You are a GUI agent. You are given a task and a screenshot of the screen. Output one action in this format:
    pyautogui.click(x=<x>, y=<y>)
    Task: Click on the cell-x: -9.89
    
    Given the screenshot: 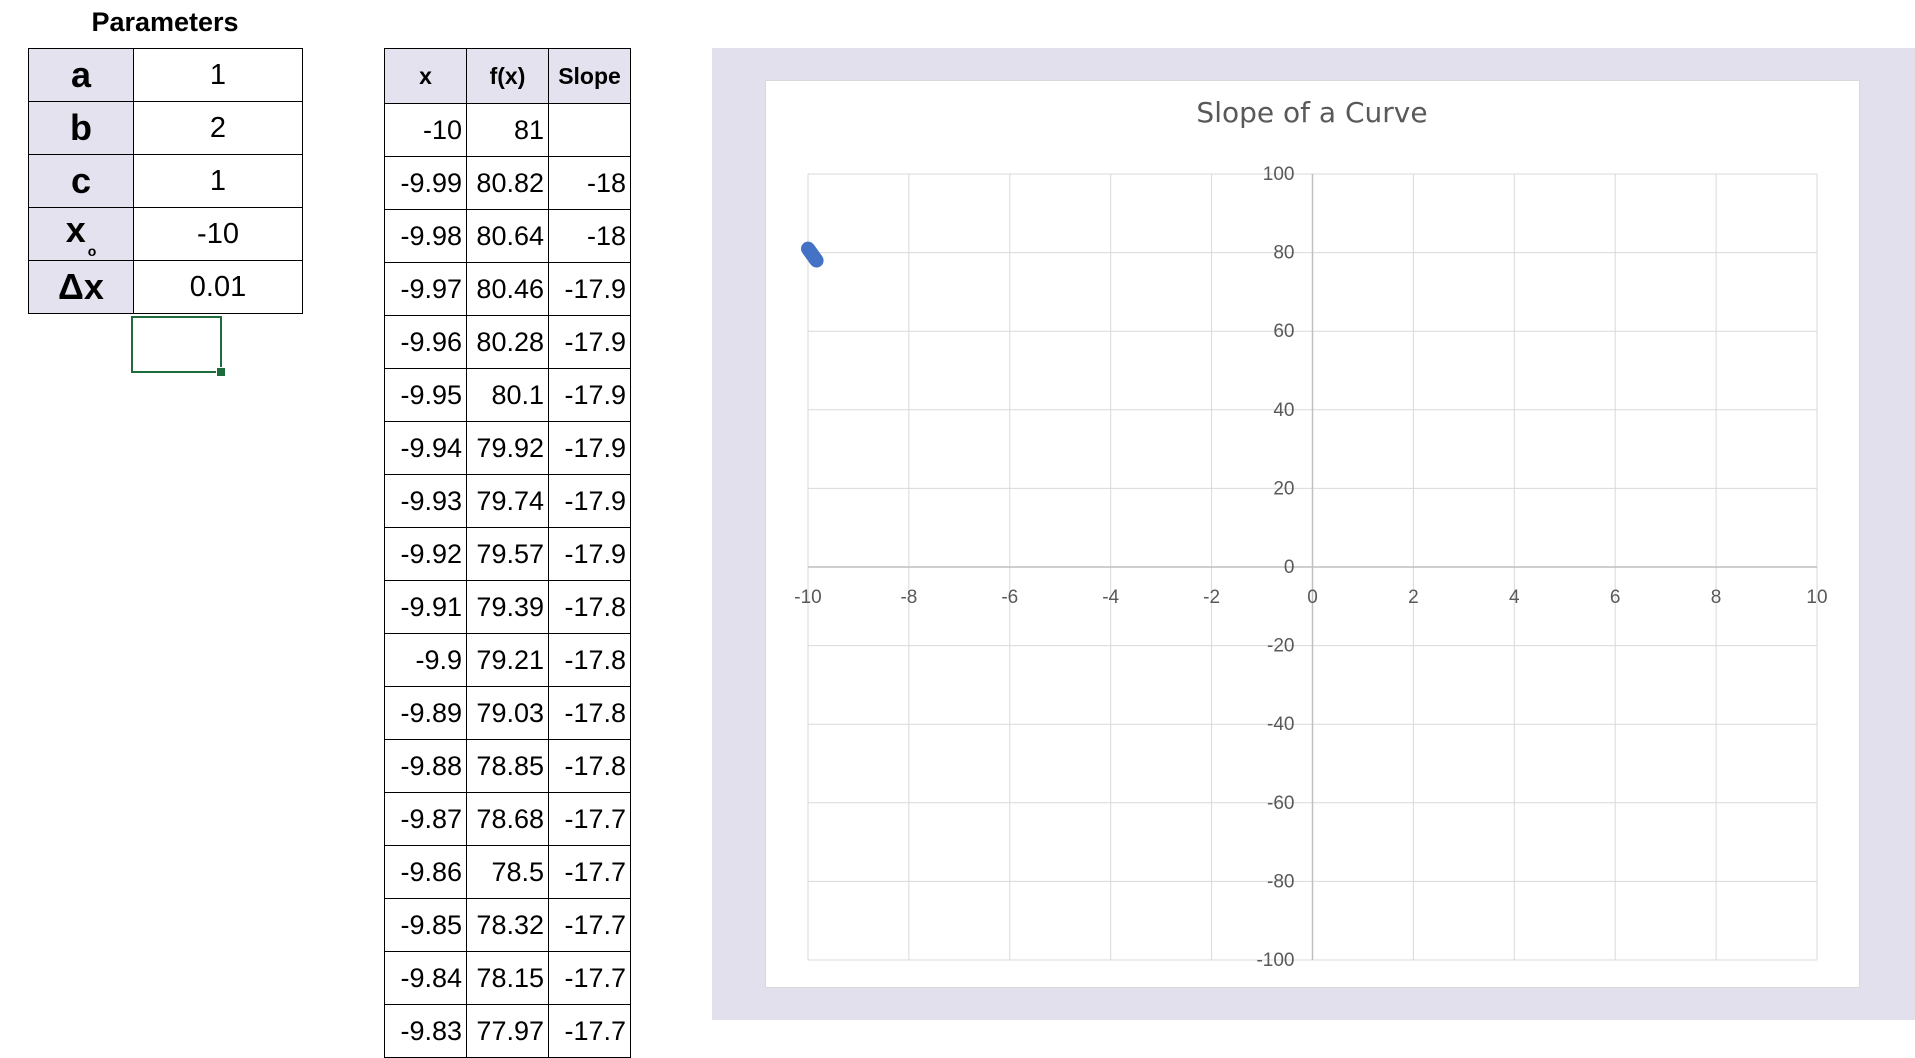 What is the action you would take?
    pyautogui.click(x=425, y=713)
    